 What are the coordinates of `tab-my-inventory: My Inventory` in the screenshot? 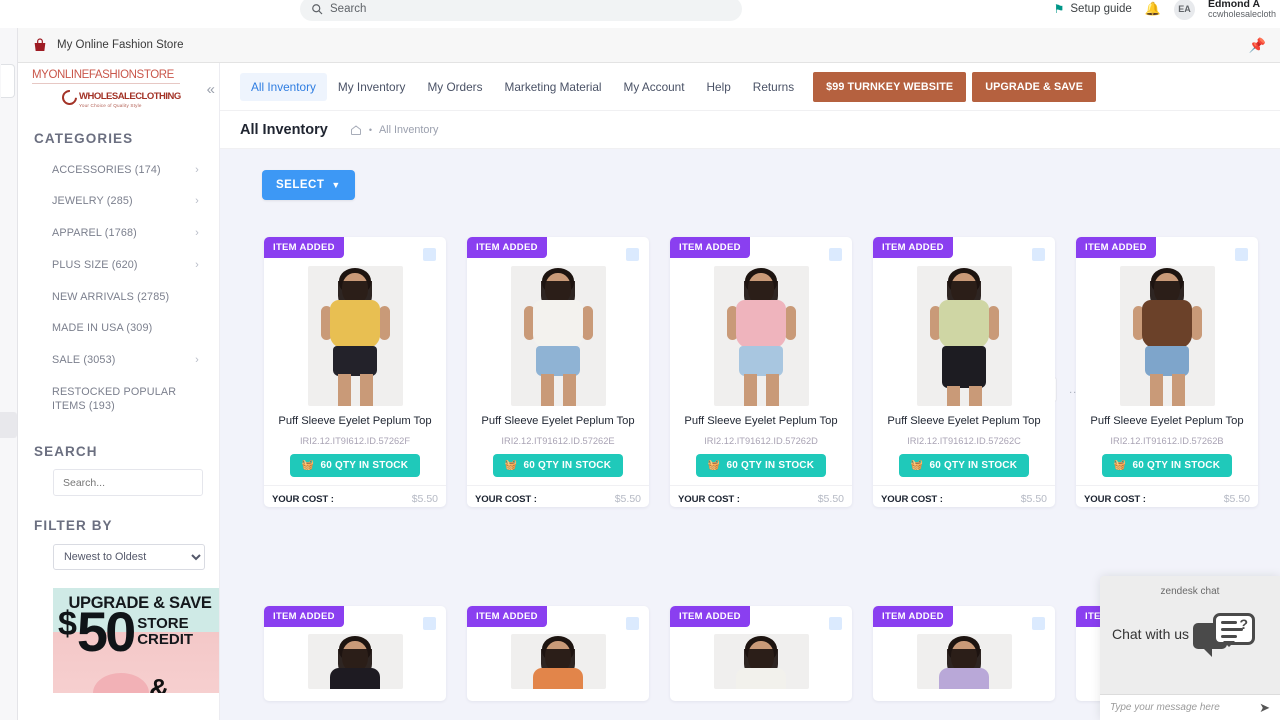 It's located at (372, 87).